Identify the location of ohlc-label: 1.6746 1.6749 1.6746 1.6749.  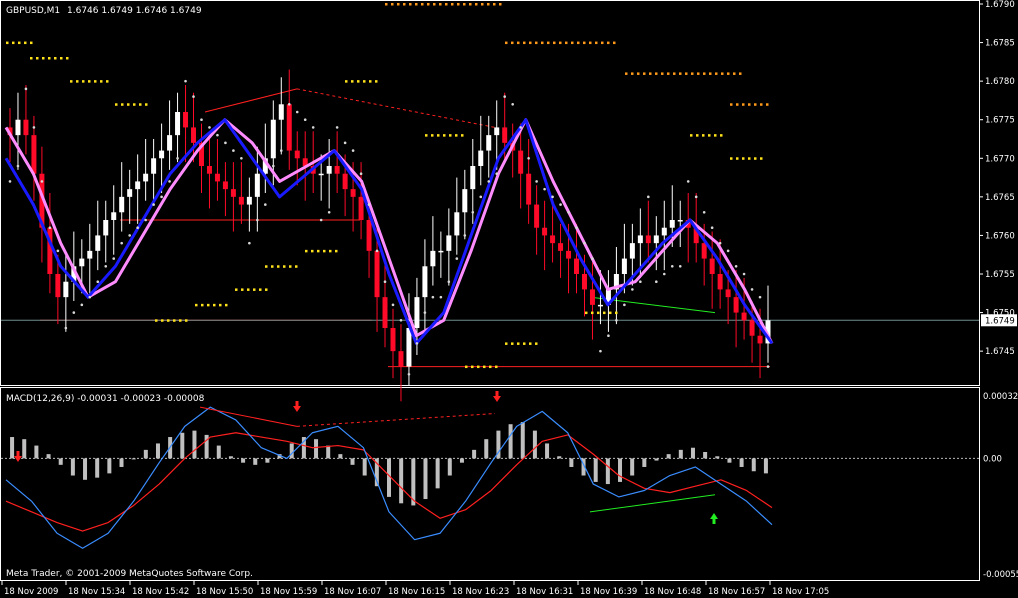
(134, 11).